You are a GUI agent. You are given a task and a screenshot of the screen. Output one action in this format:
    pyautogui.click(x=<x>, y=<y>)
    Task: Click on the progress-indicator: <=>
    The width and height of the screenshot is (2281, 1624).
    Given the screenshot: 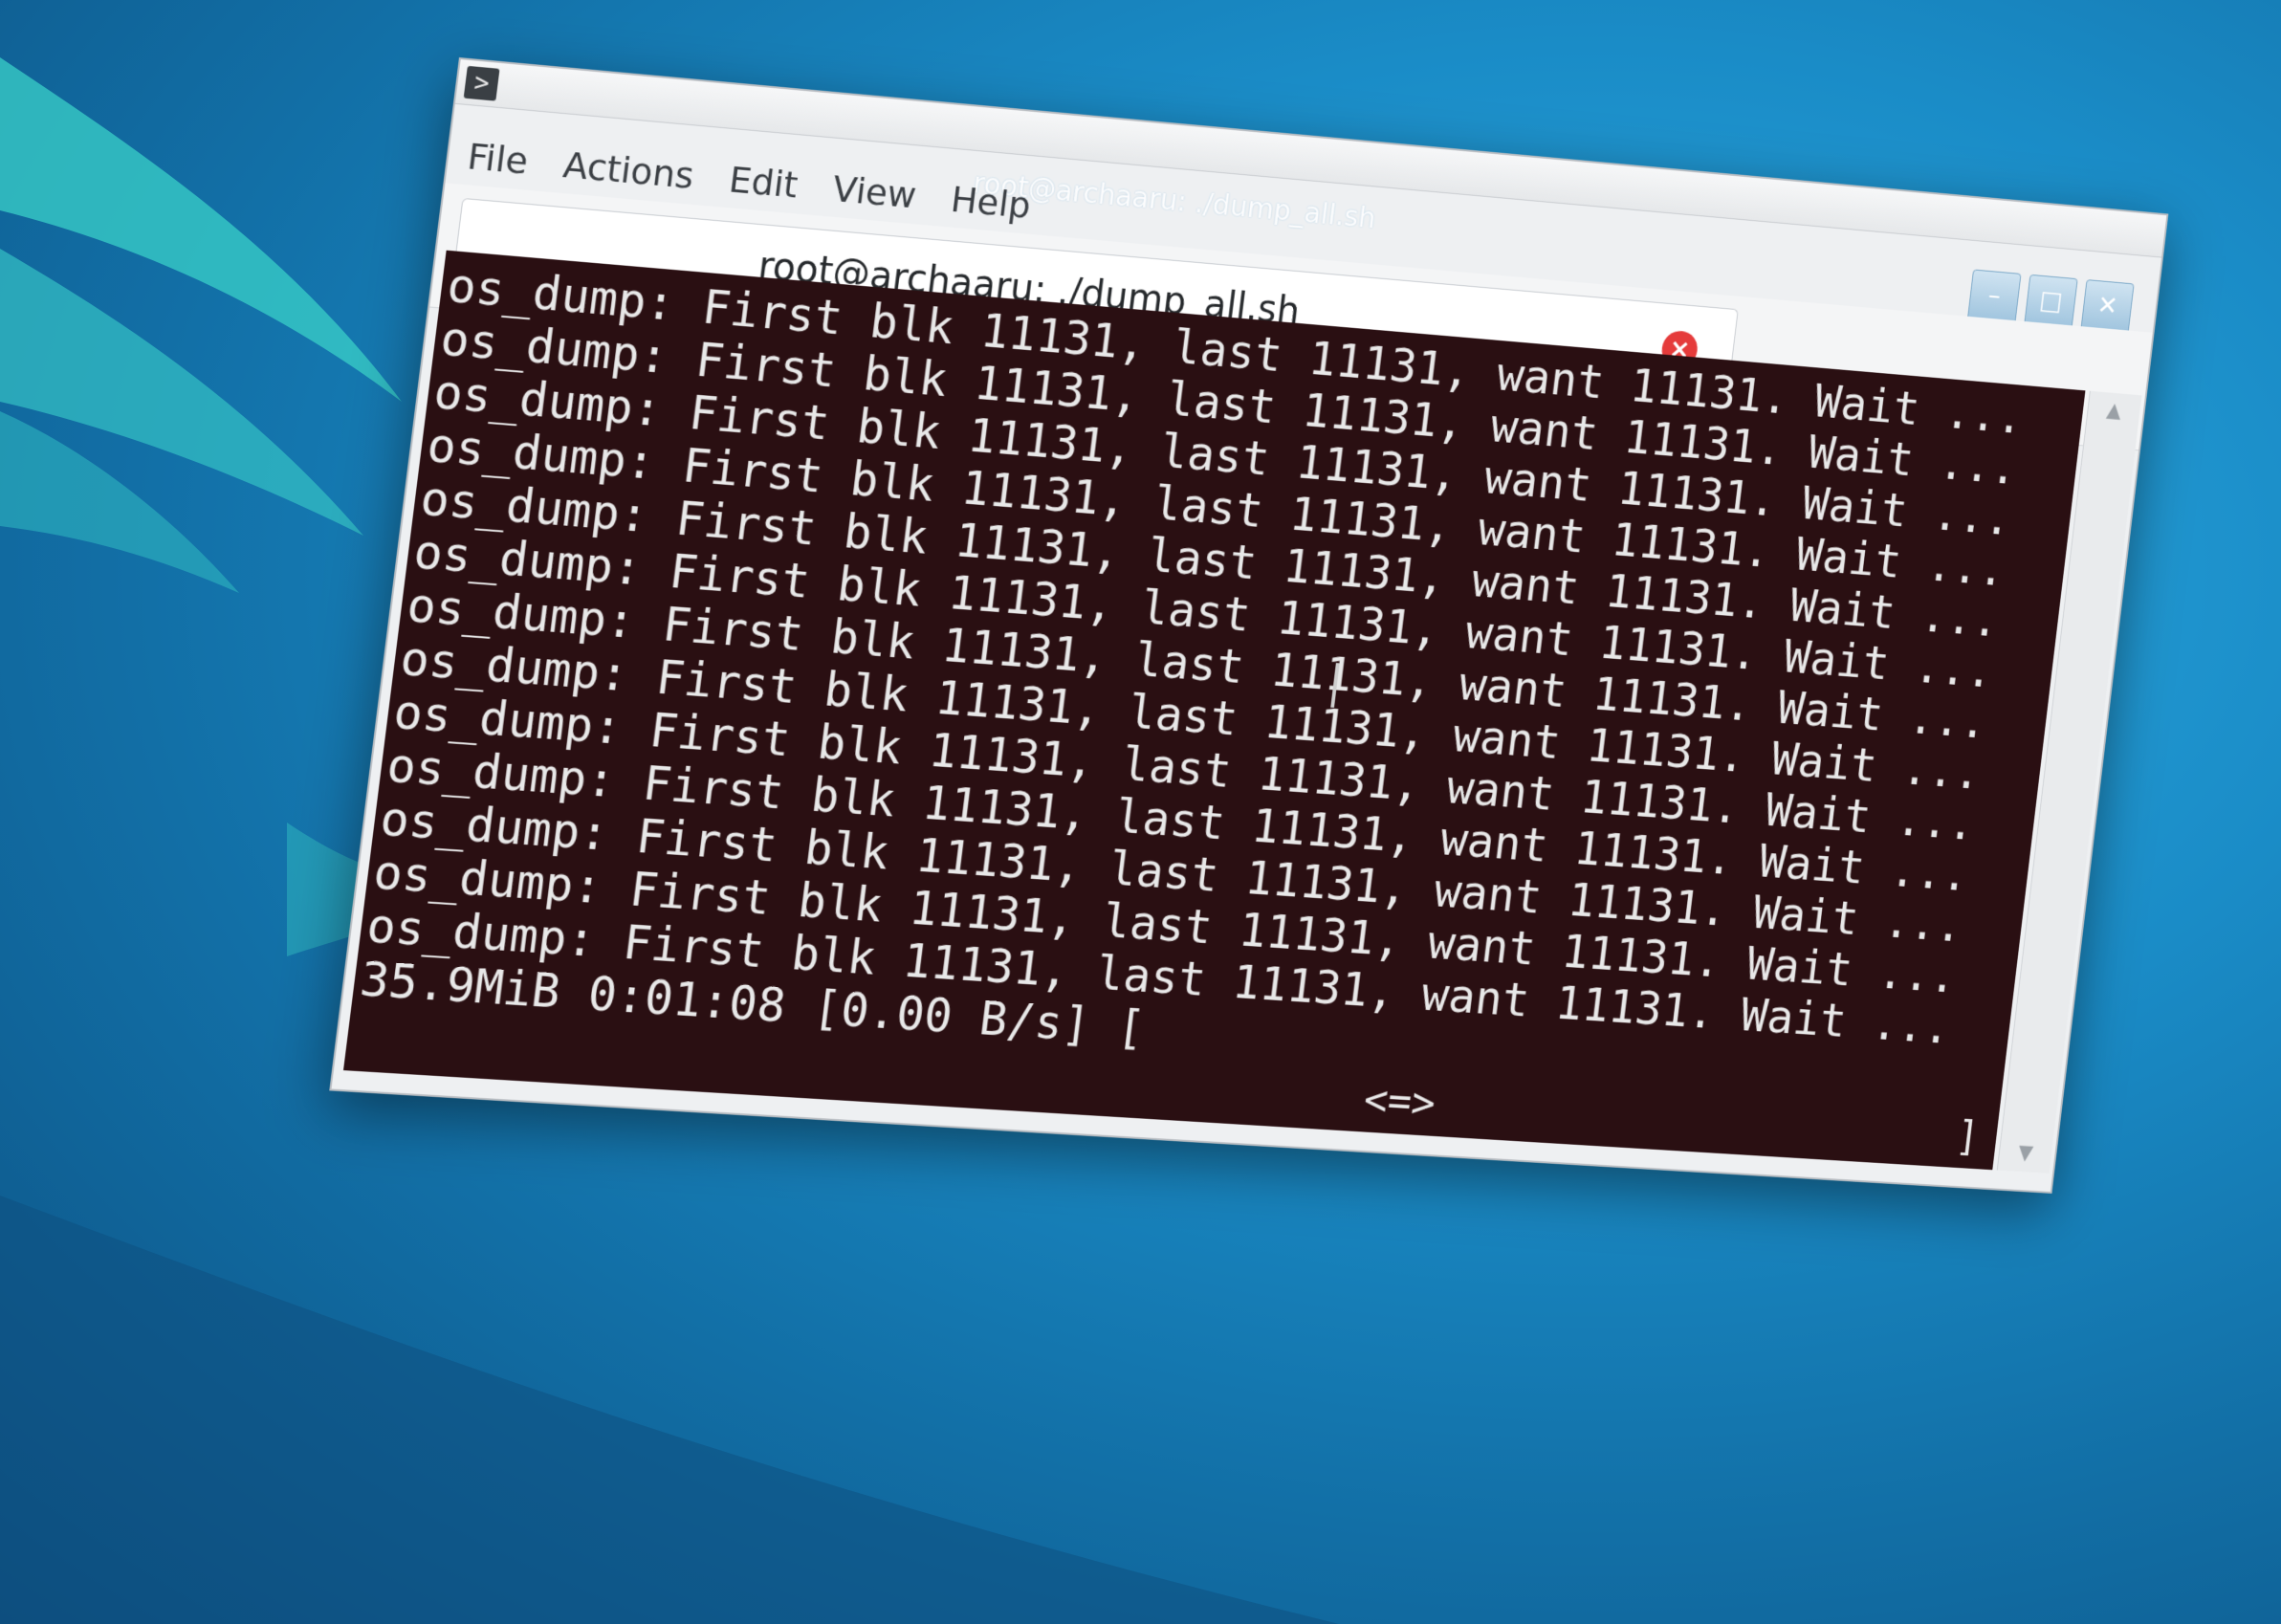 What is the action you would take?
    pyautogui.click(x=1399, y=1103)
    